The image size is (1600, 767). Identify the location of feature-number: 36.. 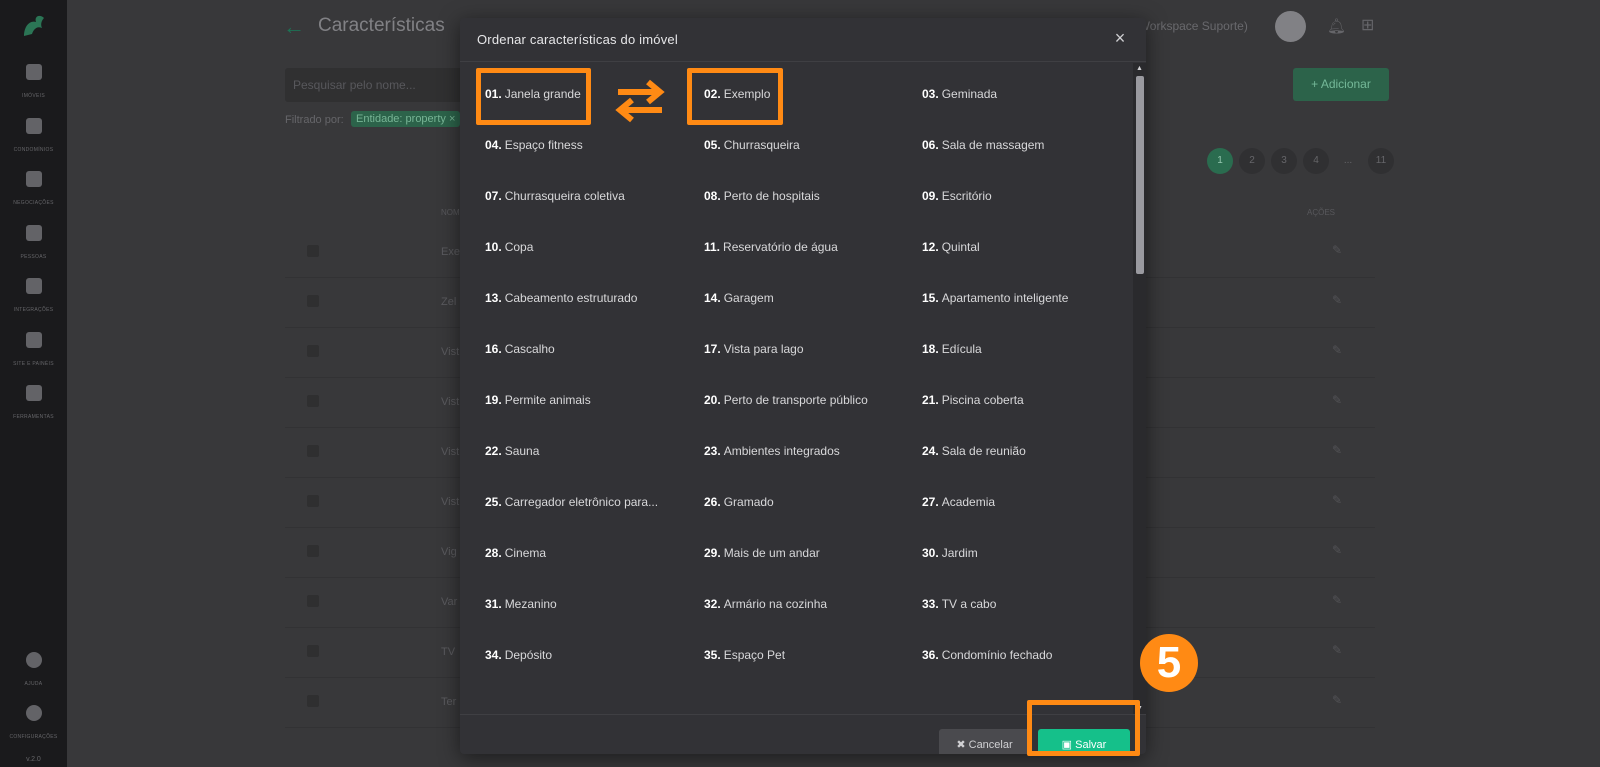
(930, 655).